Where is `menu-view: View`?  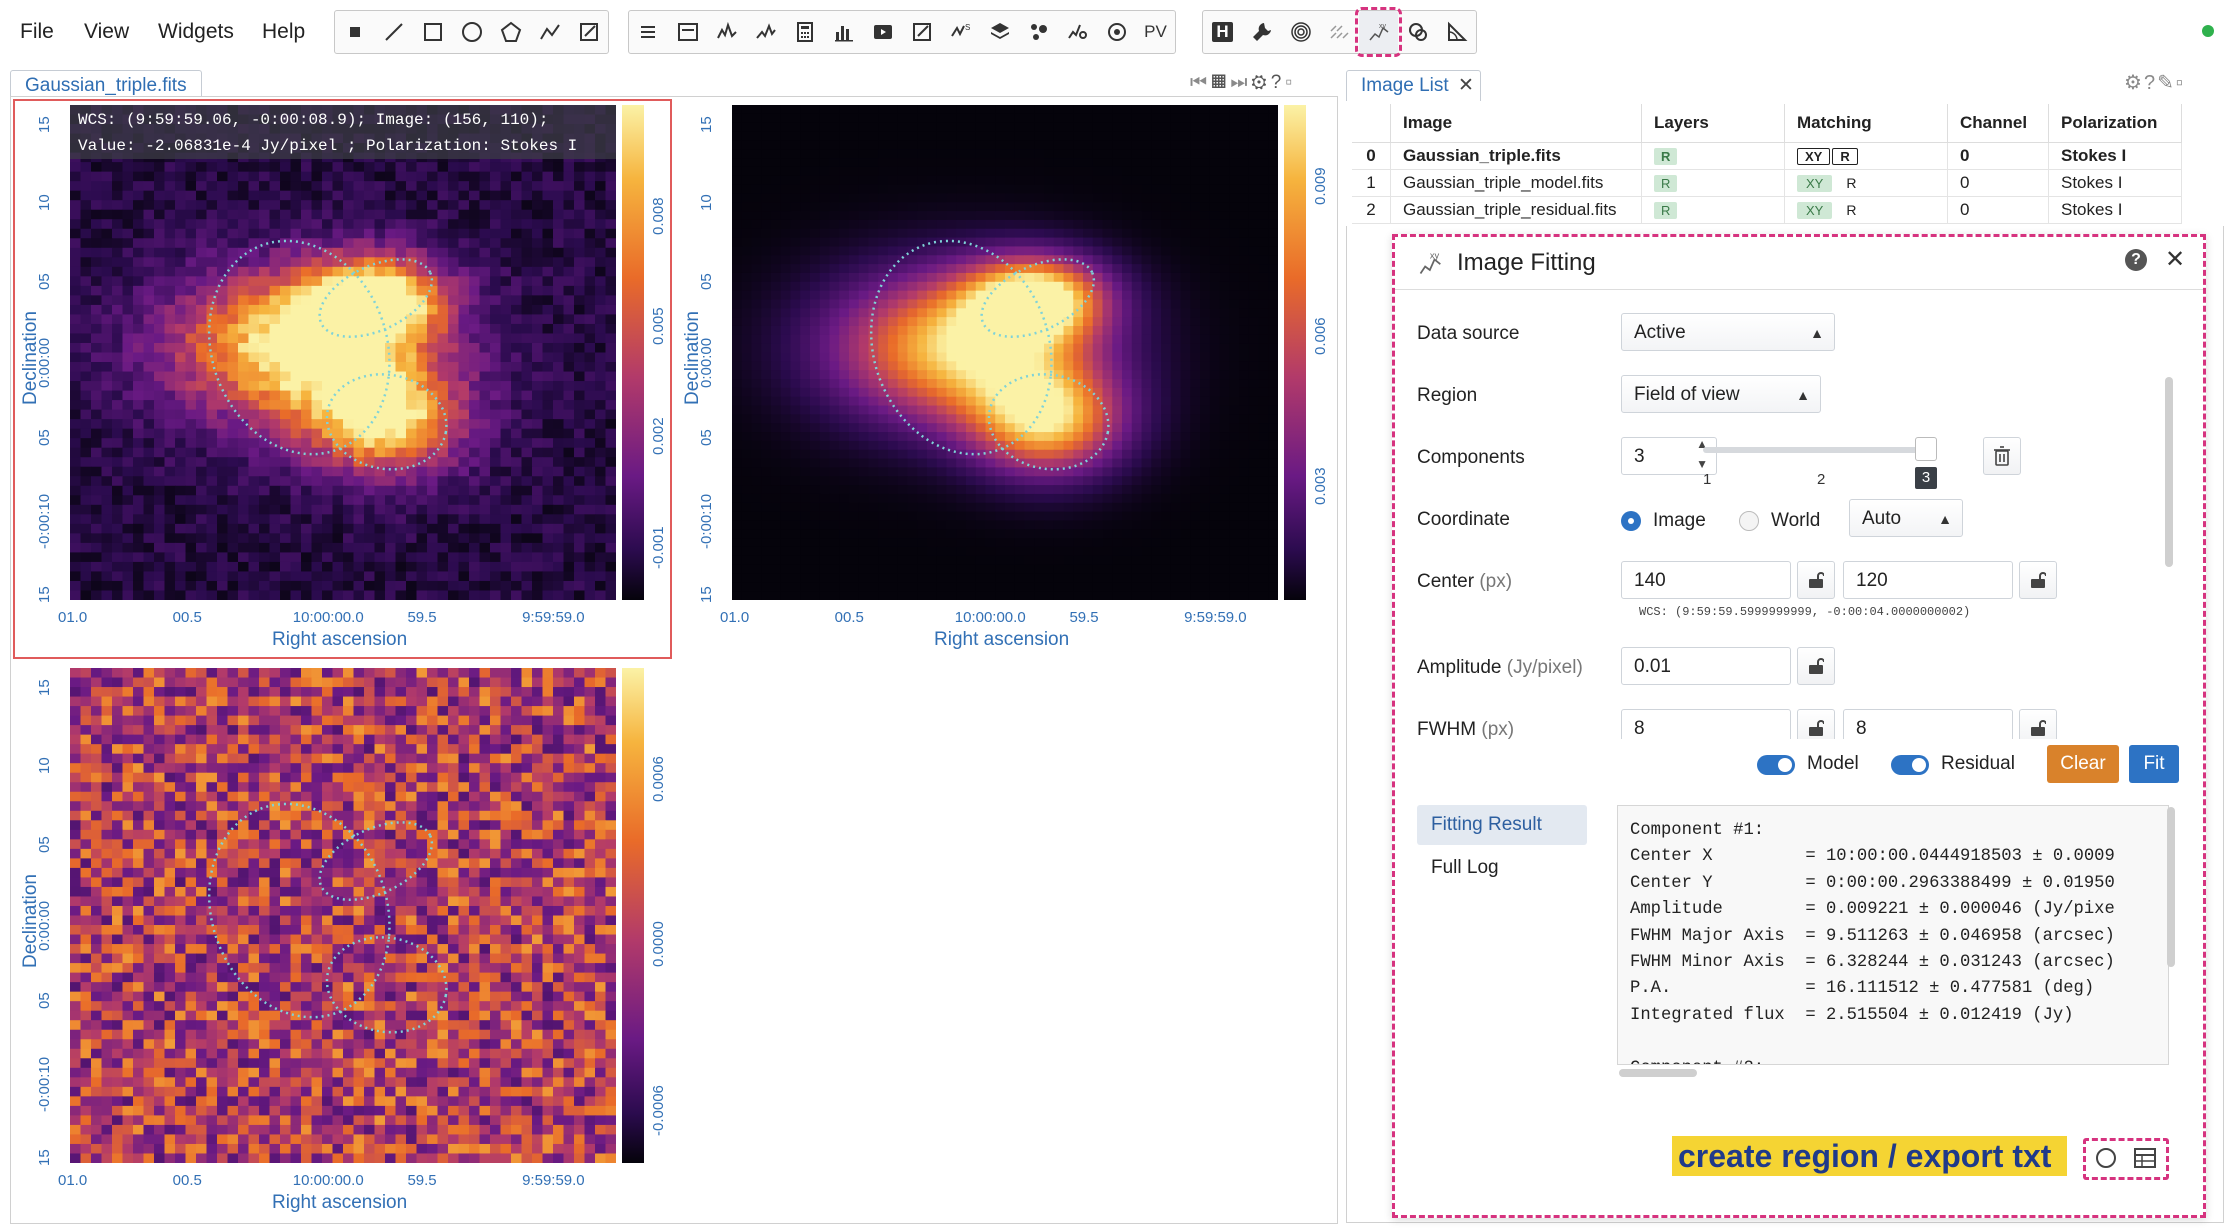 menu-view: View is located at coordinates (106, 32).